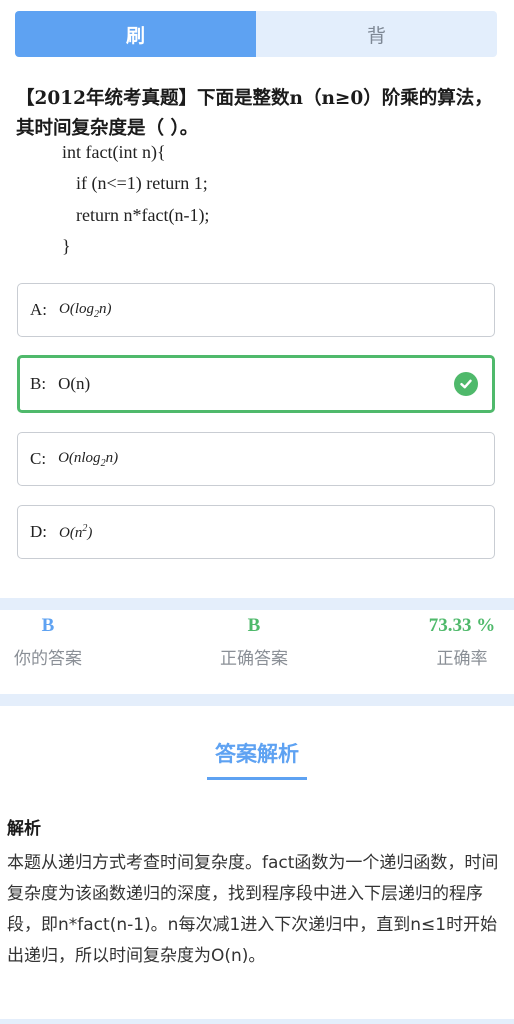  I want to click on option-a: A: O(log2n), so click(256, 310).